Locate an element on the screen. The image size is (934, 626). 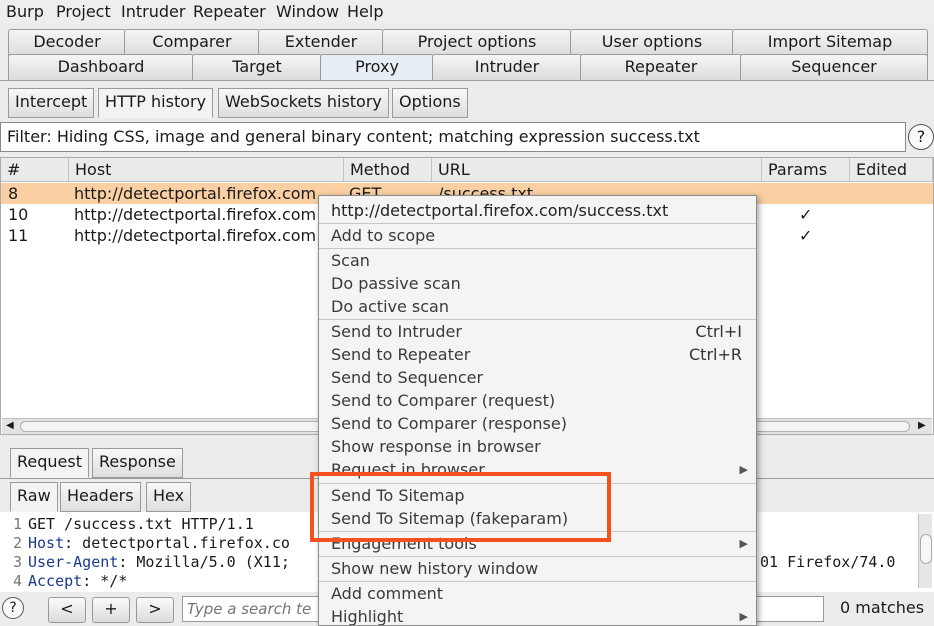
header-value-tail: 01 Firefox/74.0 is located at coordinates (828, 562).